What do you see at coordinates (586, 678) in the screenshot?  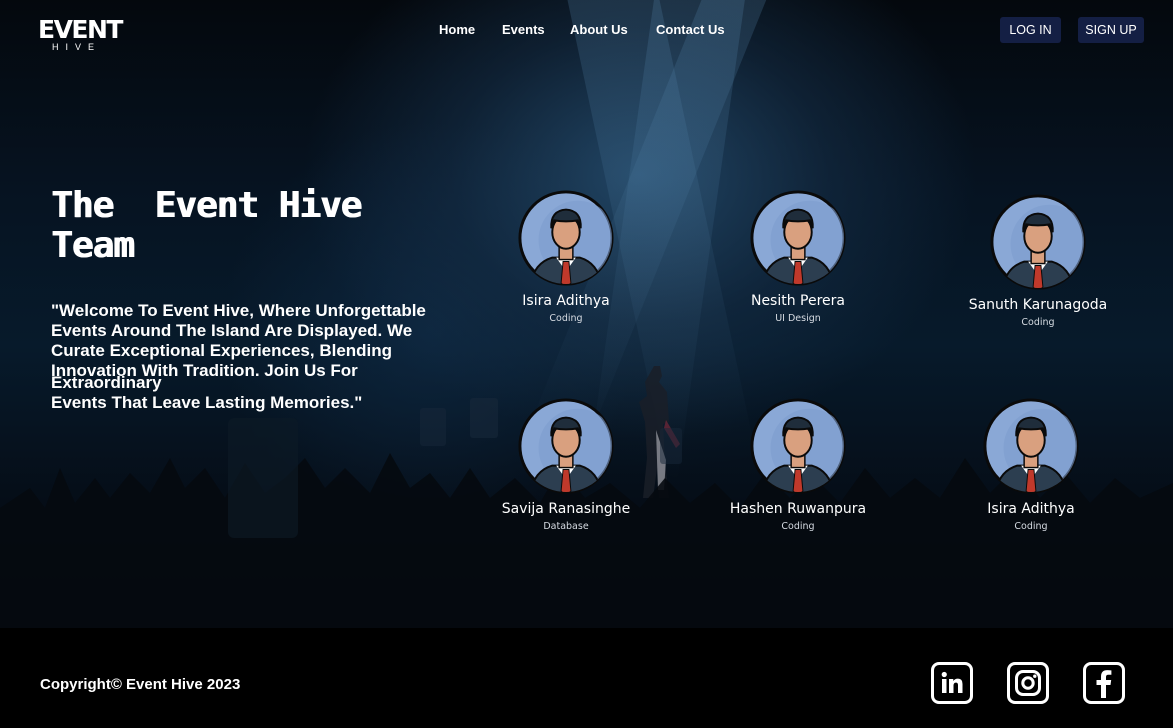 I see `footer: Copyright© Event Hive 2023` at bounding box center [586, 678].